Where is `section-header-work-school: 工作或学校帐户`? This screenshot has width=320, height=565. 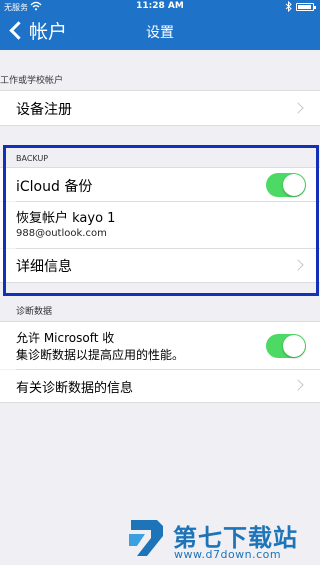 section-header-work-school: 工作或学校帐户 is located at coordinates (32, 81).